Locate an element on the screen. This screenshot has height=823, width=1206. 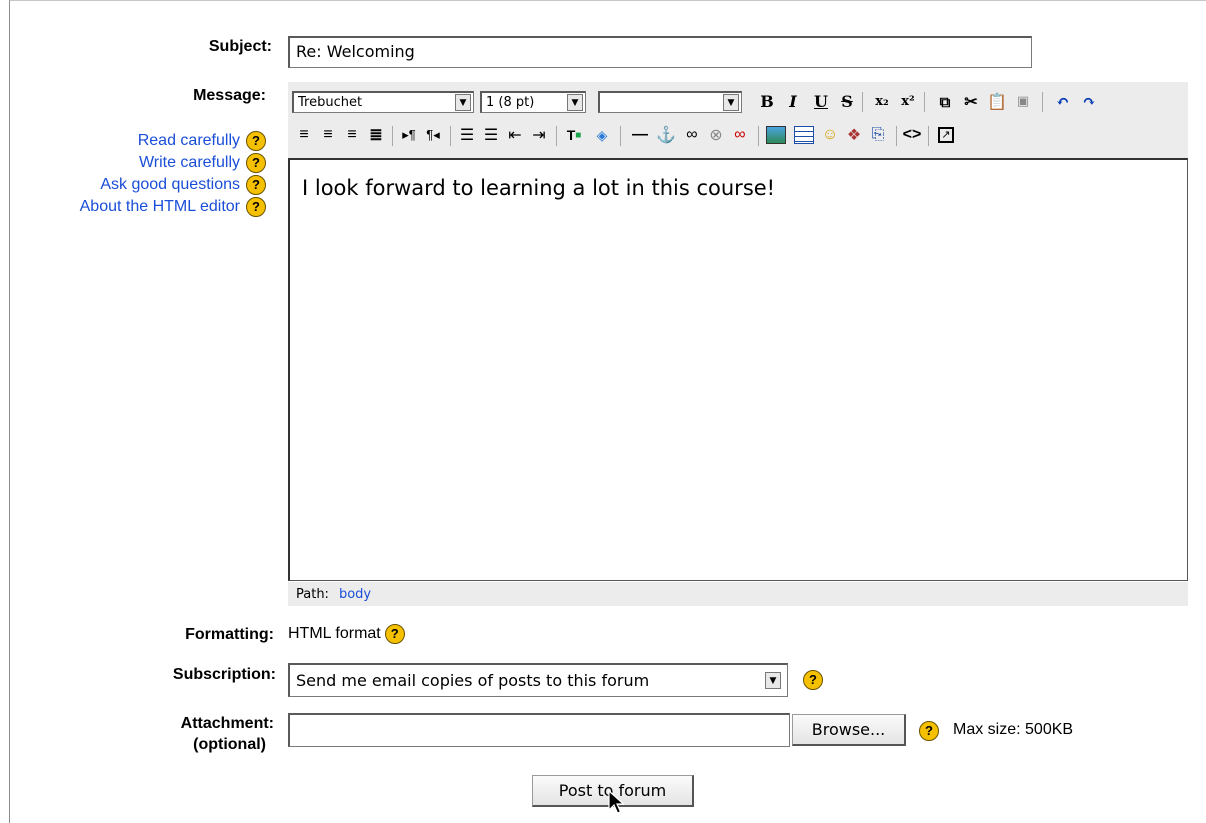
help-link-html-editor: About the HTML editor ? is located at coordinates (133, 207).